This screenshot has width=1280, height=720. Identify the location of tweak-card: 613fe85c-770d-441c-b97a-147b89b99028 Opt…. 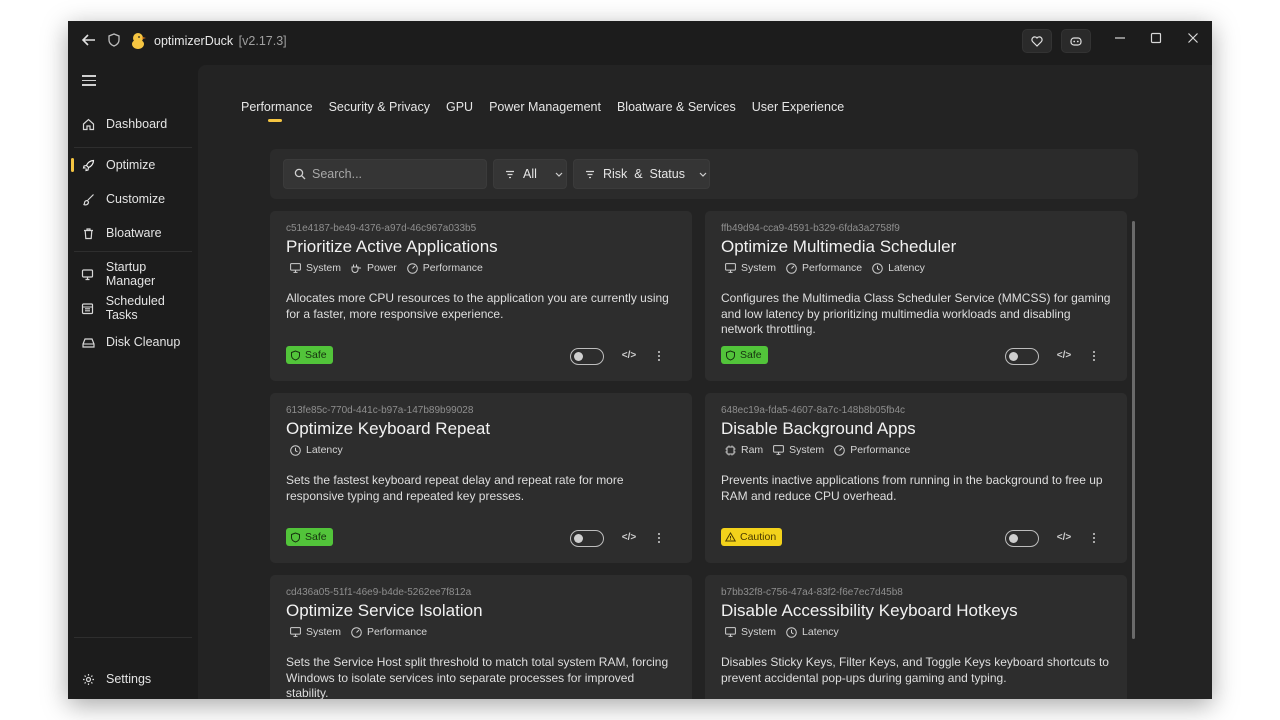
(481, 478).